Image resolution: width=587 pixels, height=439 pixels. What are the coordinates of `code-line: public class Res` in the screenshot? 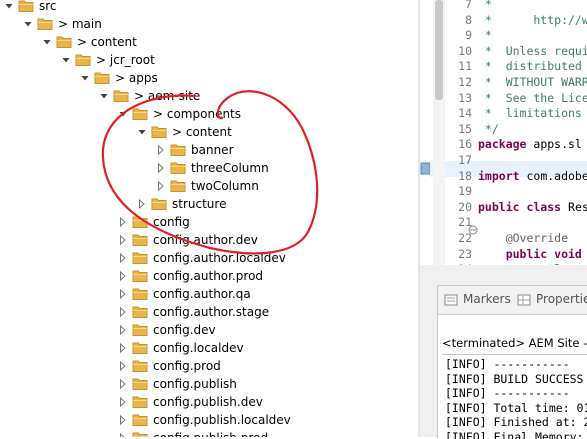 It's located at (532, 206).